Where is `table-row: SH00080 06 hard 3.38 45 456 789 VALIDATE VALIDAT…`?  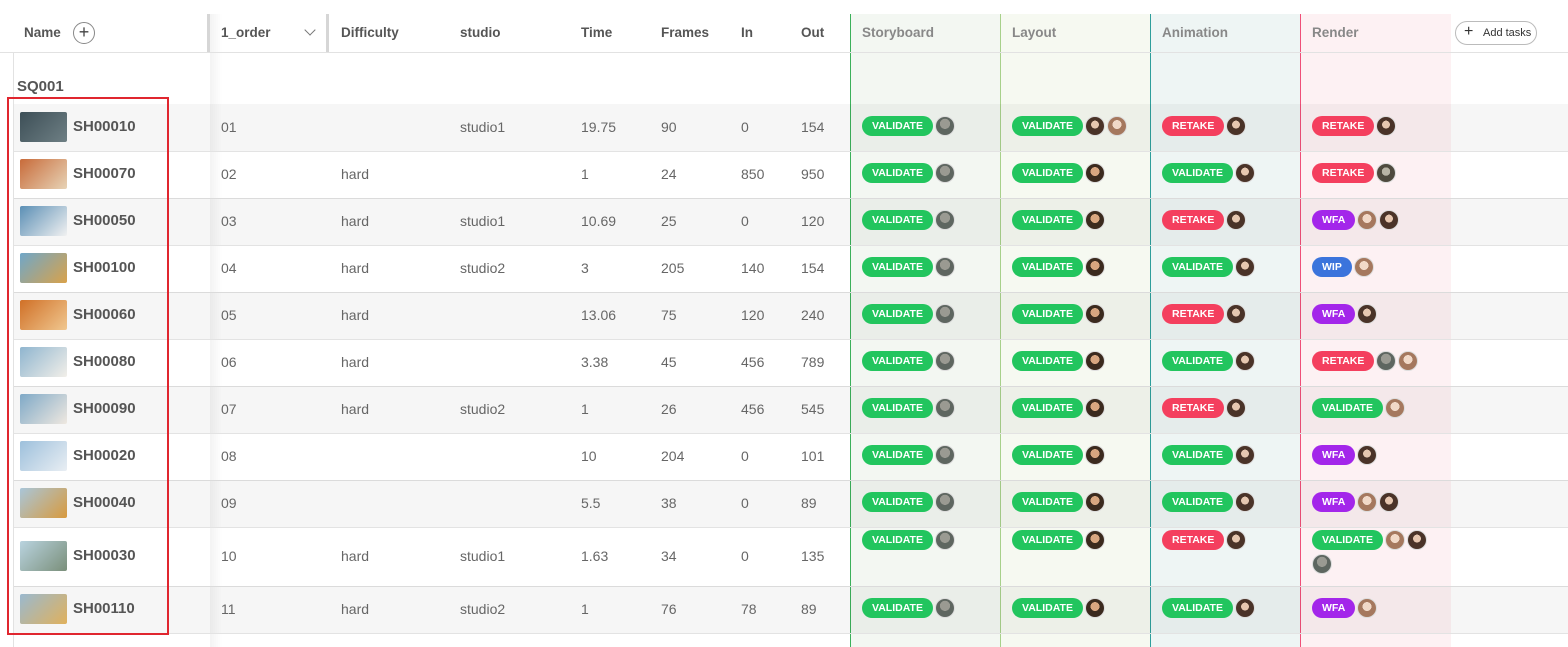 table-row: SH00080 06 hard 3.38 45 456 789 VALIDATE VALIDAT… is located at coordinates (791, 363).